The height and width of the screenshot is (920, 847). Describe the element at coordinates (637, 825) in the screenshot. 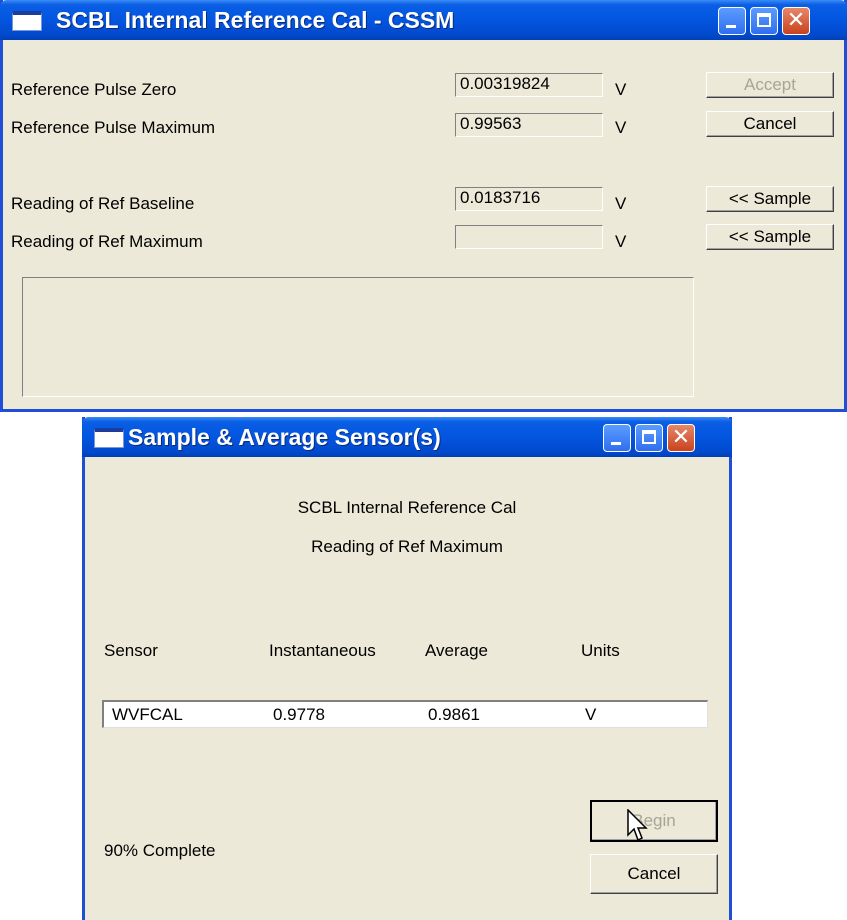

I see `mouse-cursor-icon` at that location.